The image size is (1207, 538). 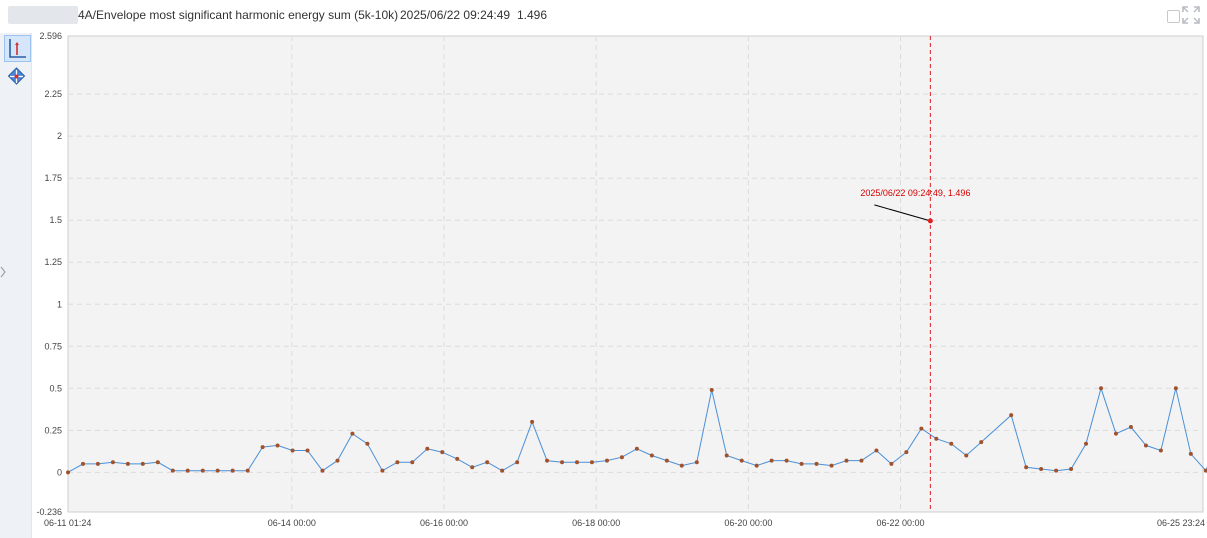 What do you see at coordinates (1181, 523) in the screenshot?
I see `x-tick-label: 06-25 23:24` at bounding box center [1181, 523].